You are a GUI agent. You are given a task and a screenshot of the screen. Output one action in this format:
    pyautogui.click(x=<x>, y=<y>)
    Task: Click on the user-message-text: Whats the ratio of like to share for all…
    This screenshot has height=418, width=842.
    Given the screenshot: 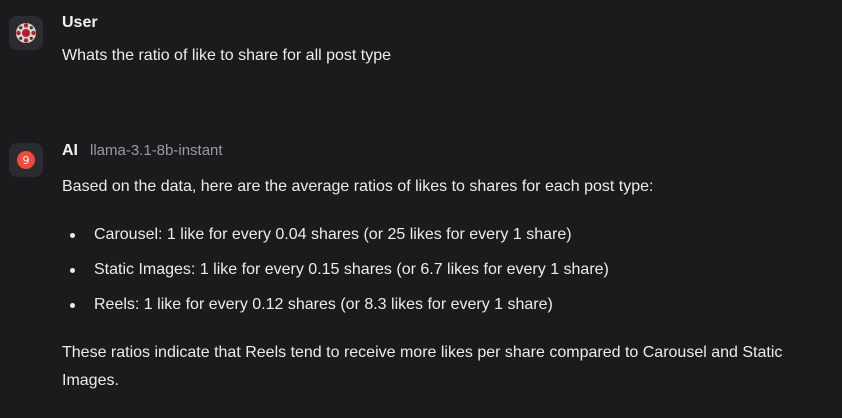 What is the action you would take?
    pyautogui.click(x=227, y=55)
    